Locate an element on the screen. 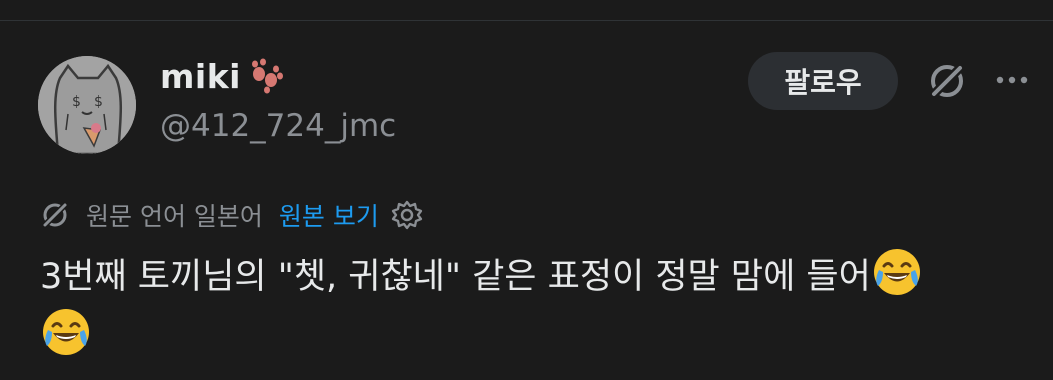 The width and height of the screenshot is (1053, 380). grok-icon is located at coordinates (947, 81).